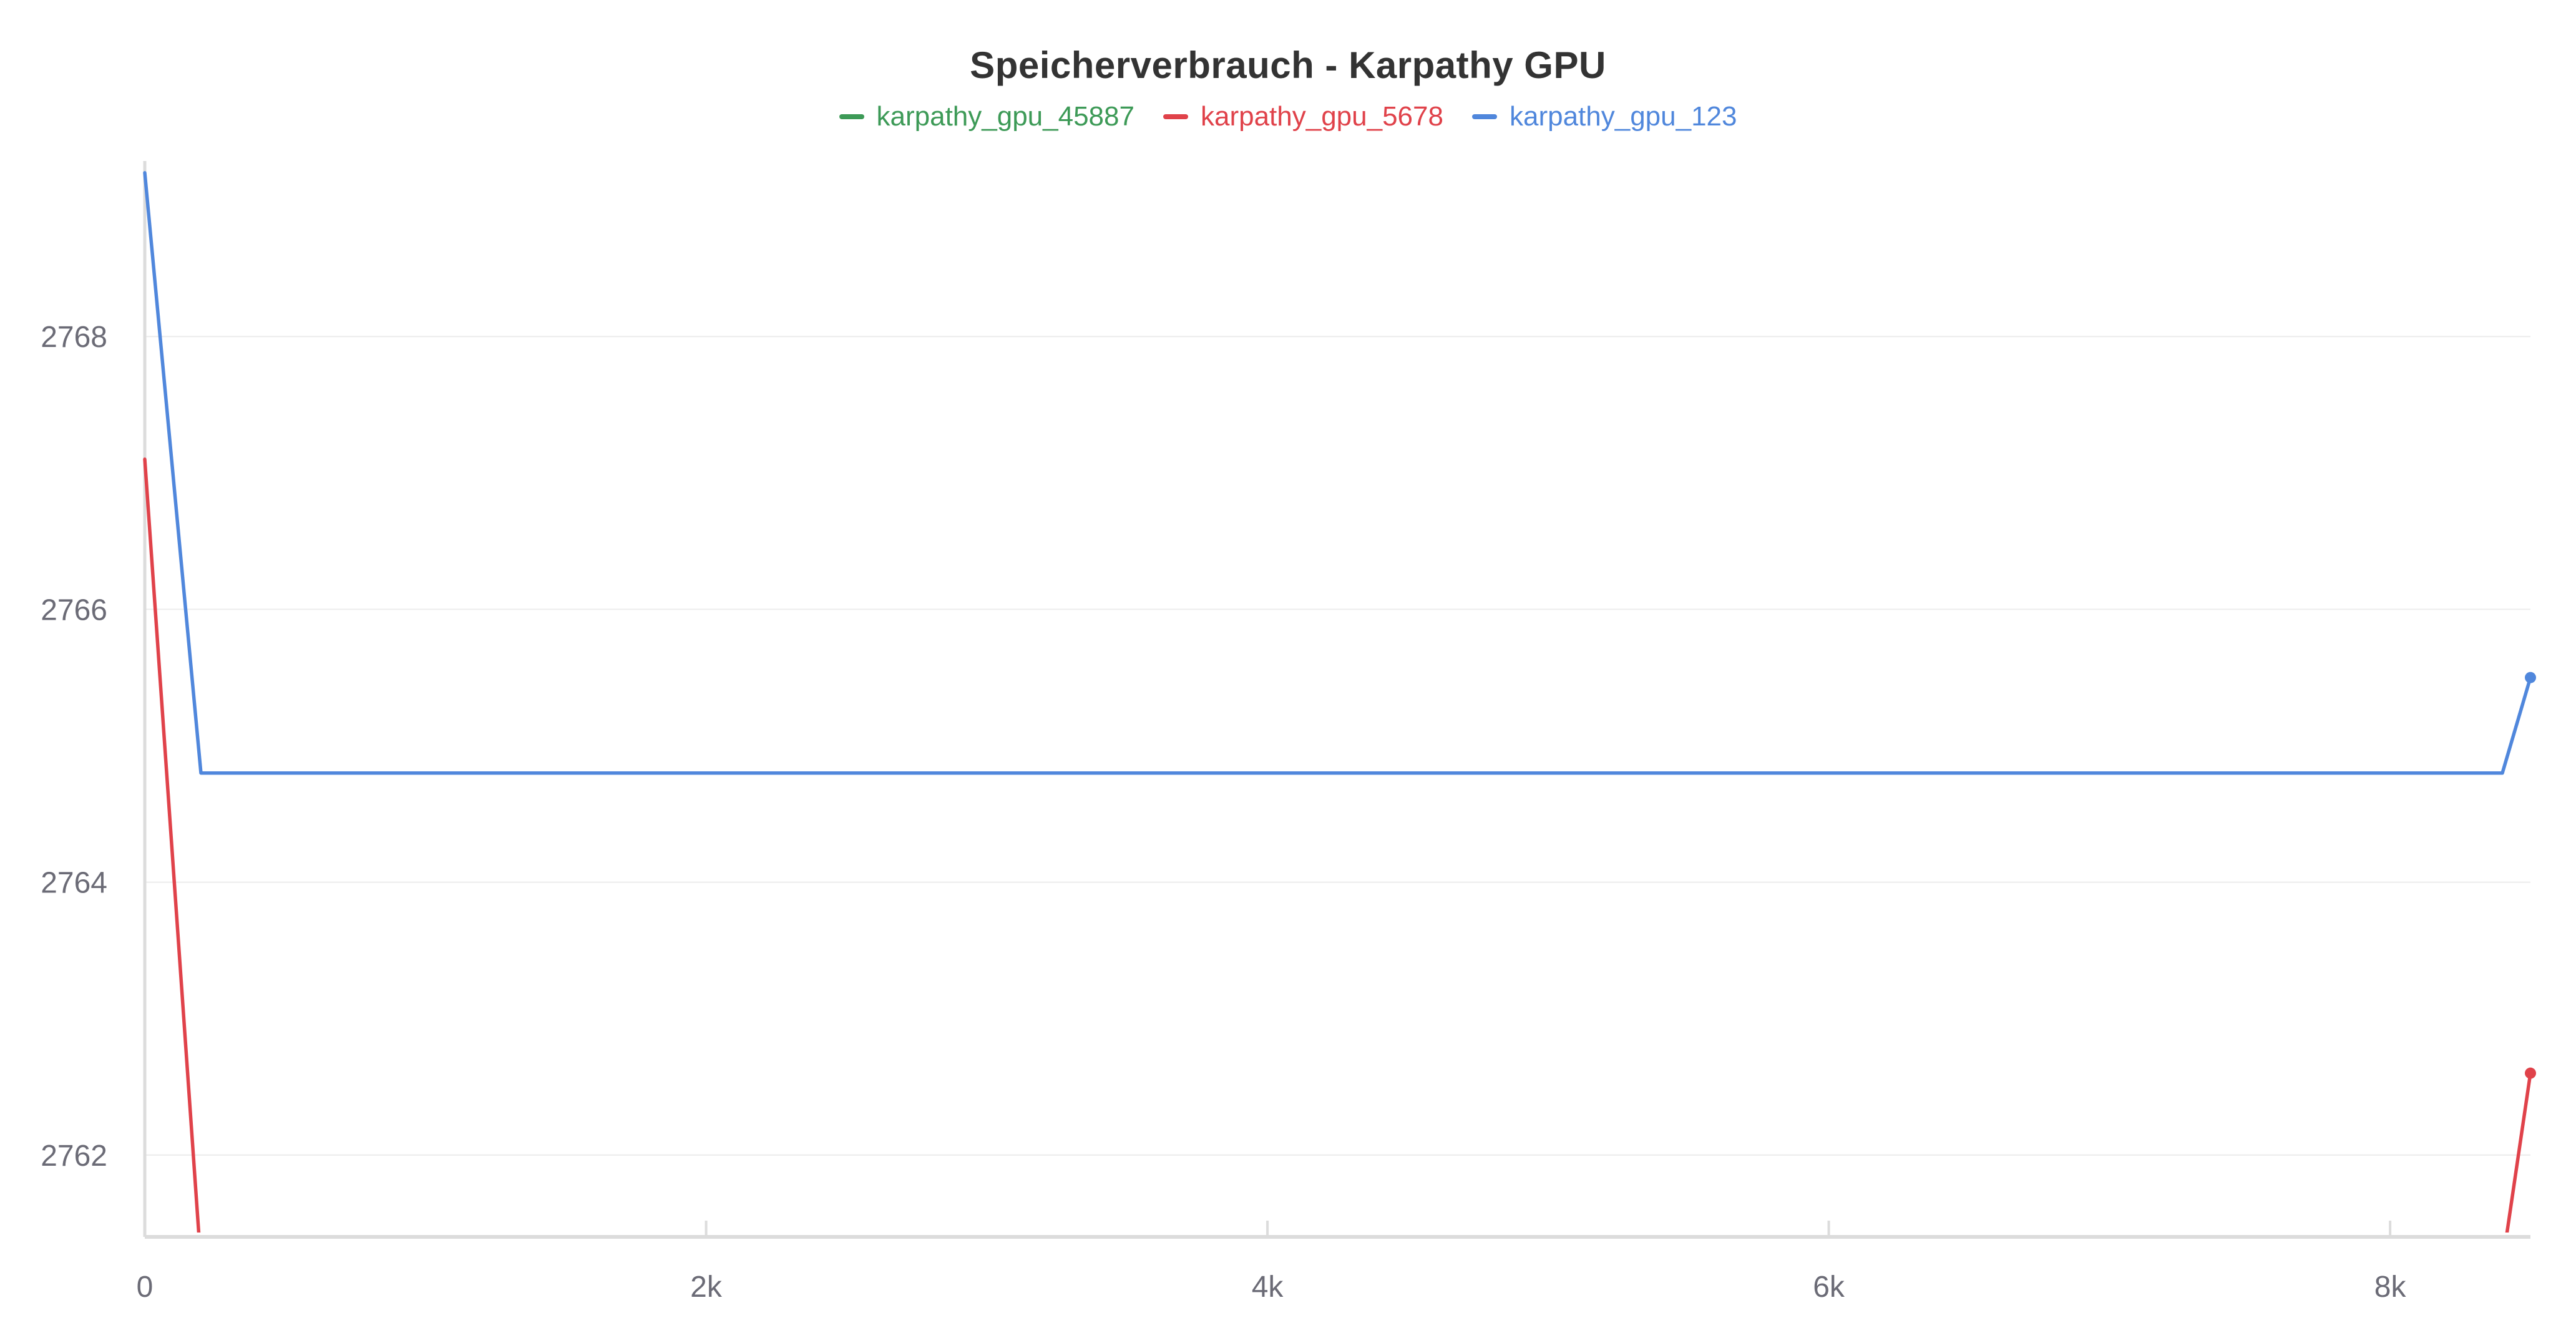 The height and width of the screenshot is (1328, 2576). What do you see at coordinates (74, 338) in the screenshot?
I see `y-tick-label: 2768` at bounding box center [74, 338].